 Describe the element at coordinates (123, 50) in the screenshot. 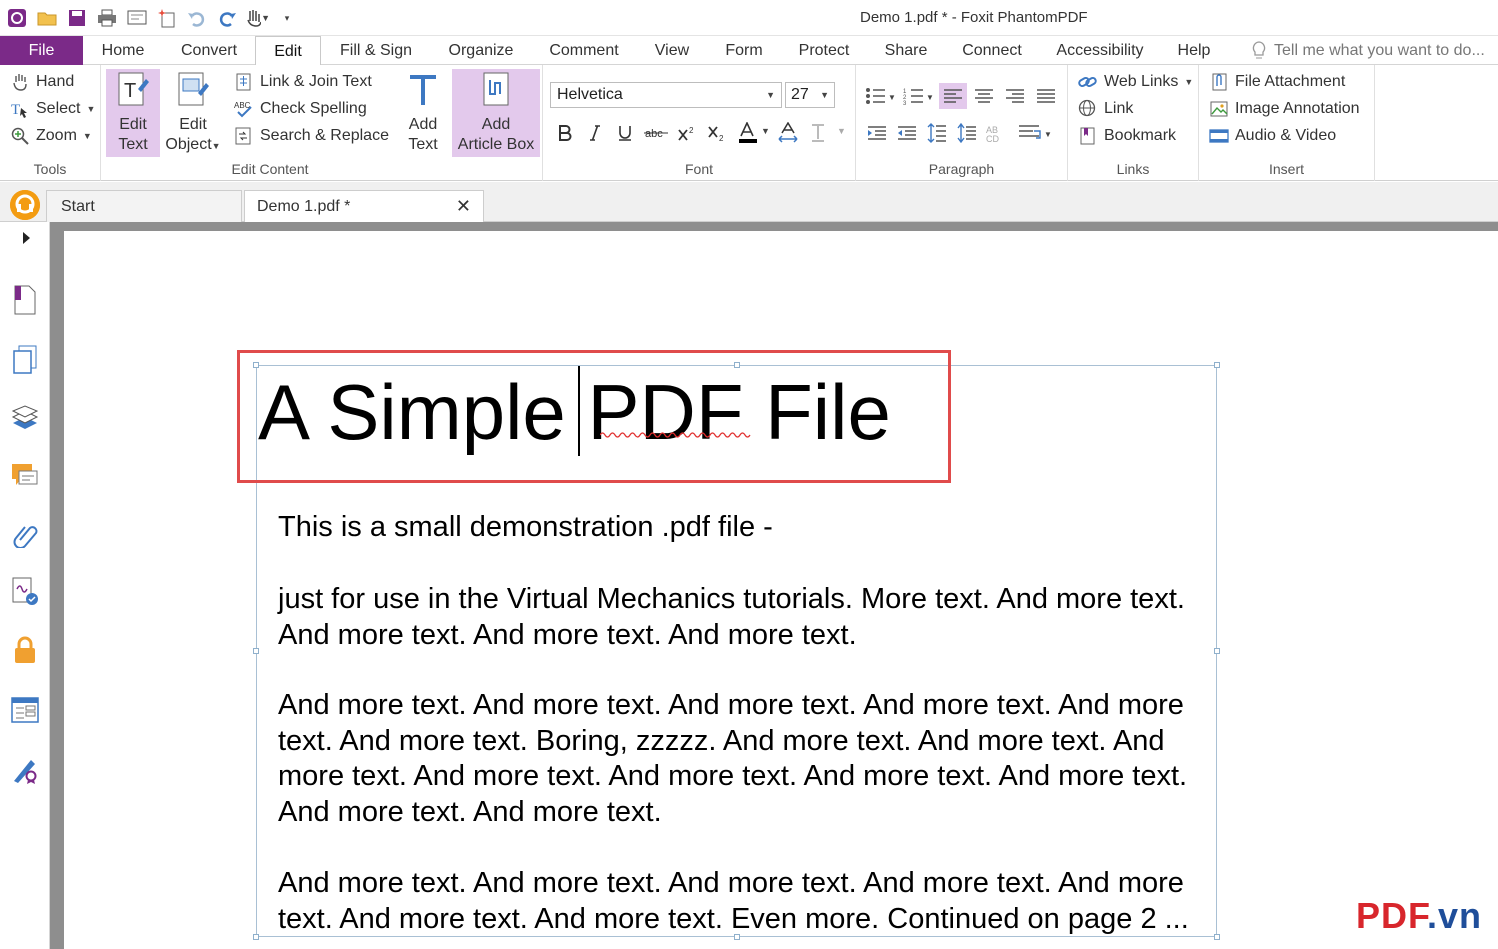

I see `tab-home: Home` at that location.